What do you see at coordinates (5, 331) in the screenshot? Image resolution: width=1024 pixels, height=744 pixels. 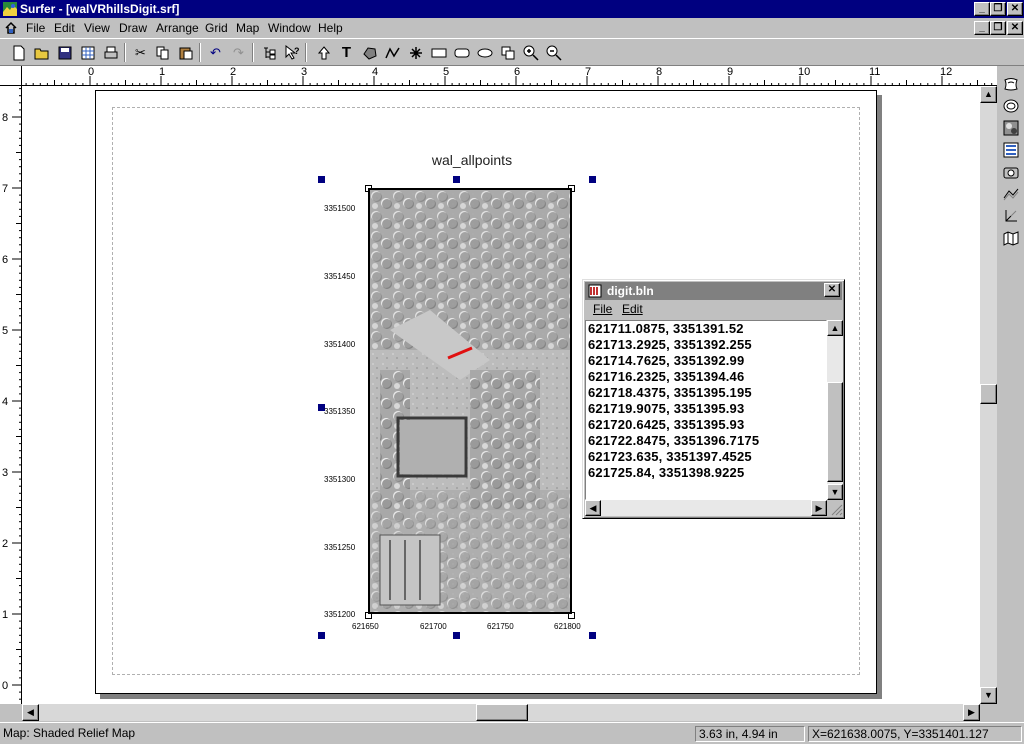 I see `ruler-label: 5` at bounding box center [5, 331].